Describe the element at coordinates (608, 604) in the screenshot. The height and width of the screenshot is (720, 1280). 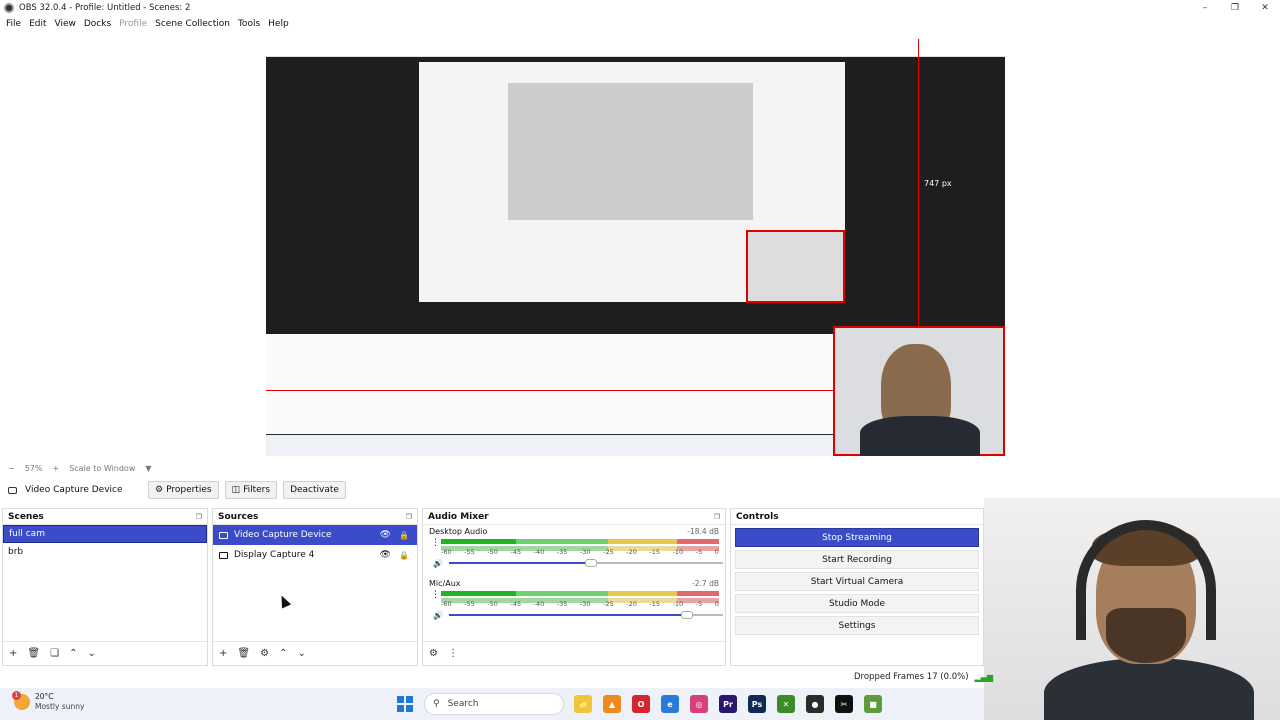
I see `meter-tick-label: -25` at that location.